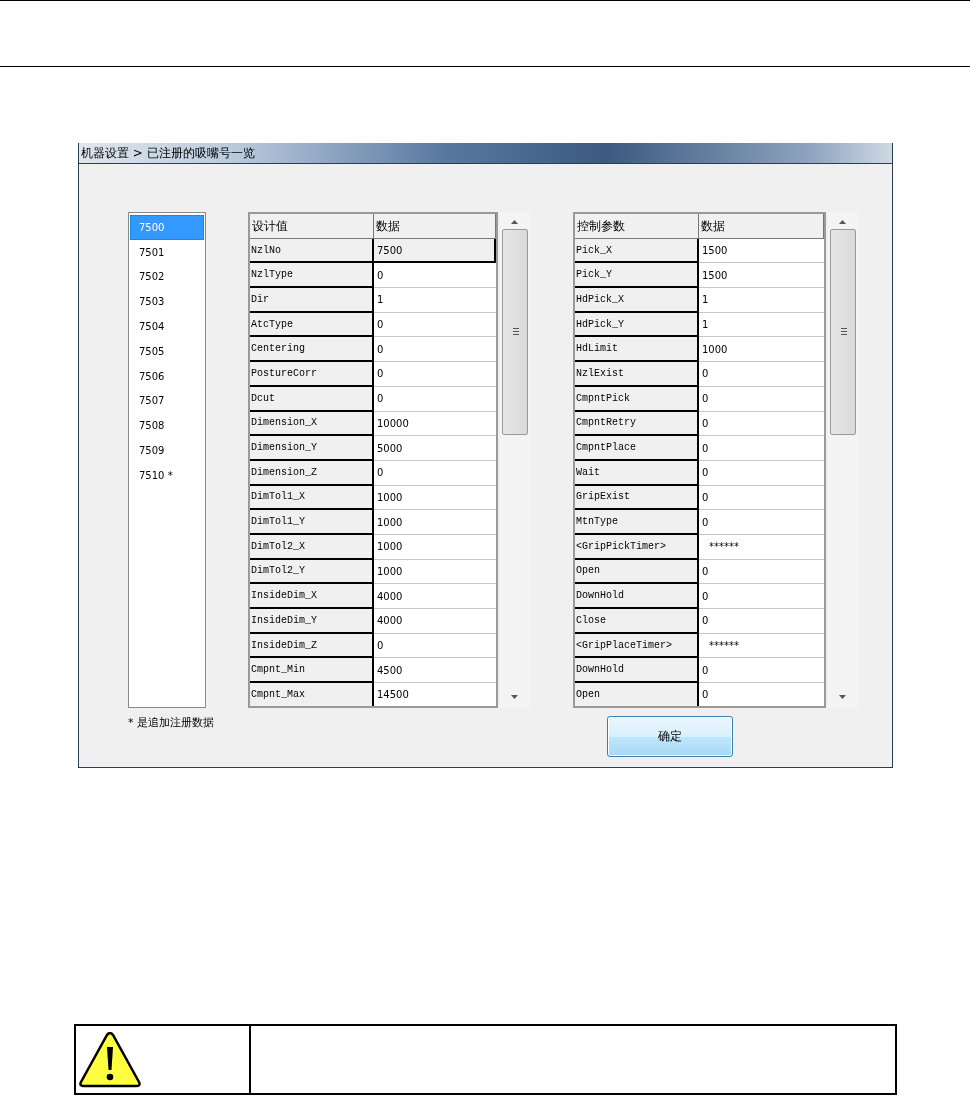 Image resolution: width=970 pixels, height=1097 pixels. Describe the element at coordinates (637, 374) in the screenshot. I see `parameter-name-cell: NzlExist` at that location.